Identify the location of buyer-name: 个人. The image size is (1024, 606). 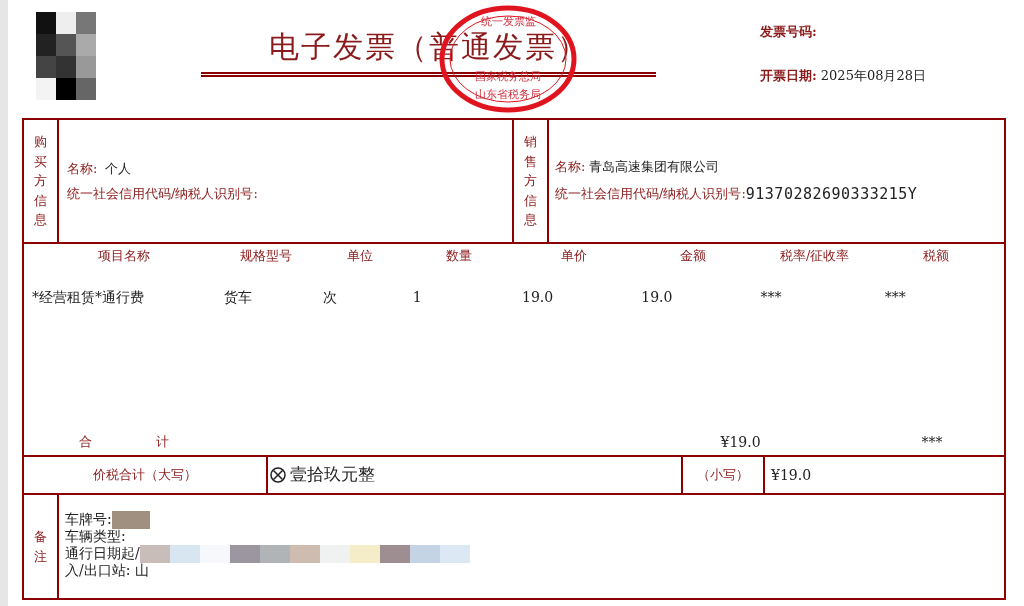
(118, 168).